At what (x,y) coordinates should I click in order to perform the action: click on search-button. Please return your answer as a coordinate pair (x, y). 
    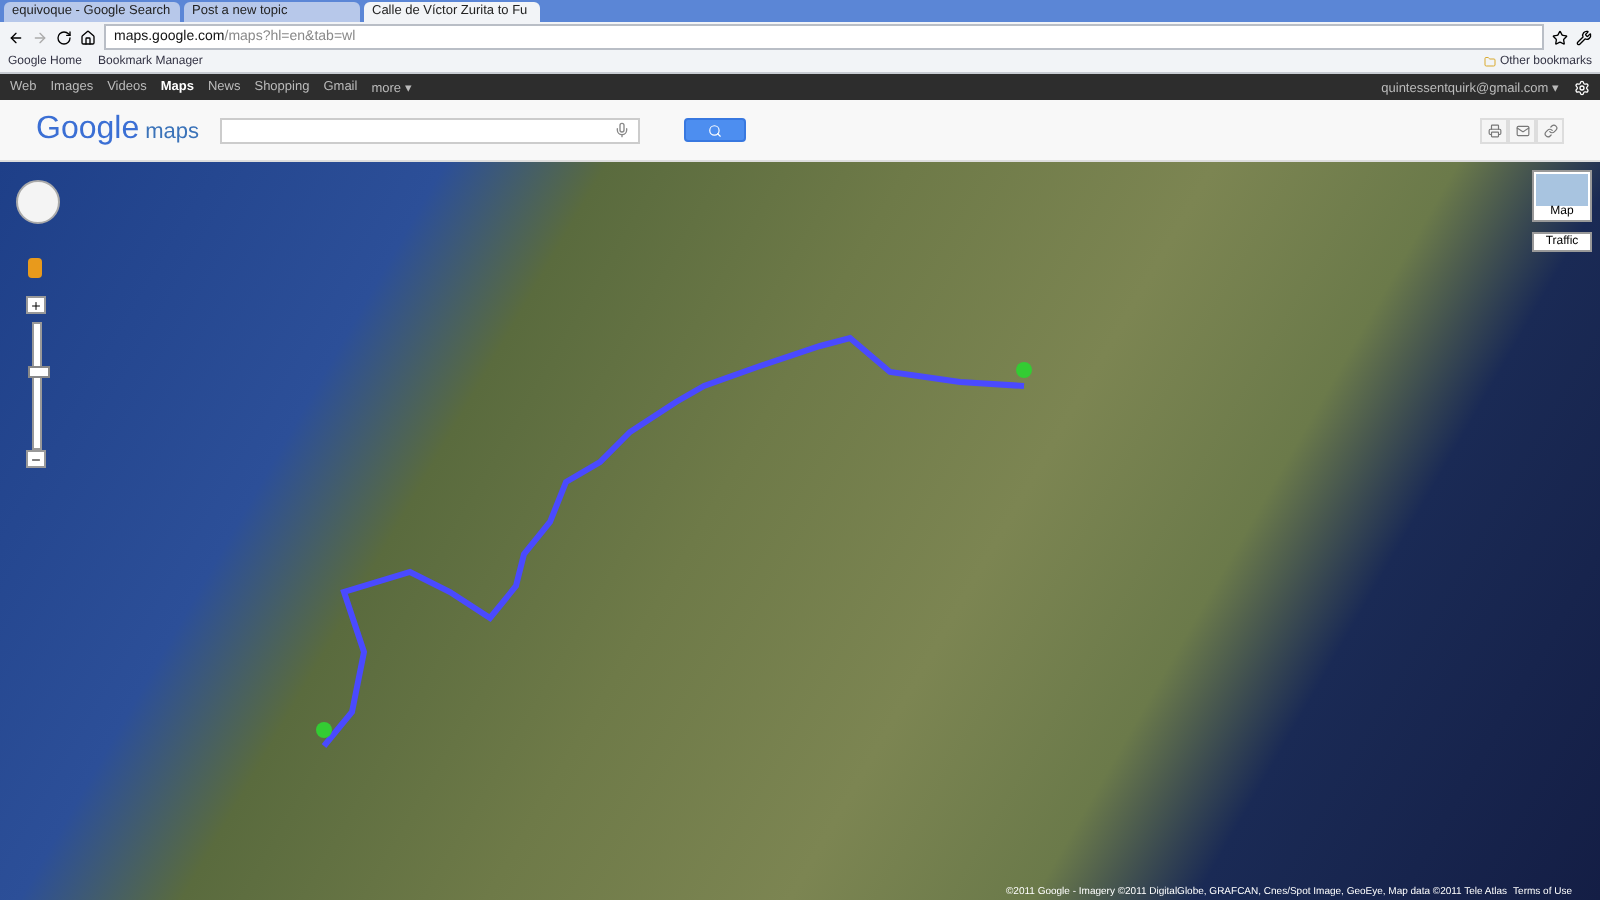
    Looking at the image, I should click on (714, 130).